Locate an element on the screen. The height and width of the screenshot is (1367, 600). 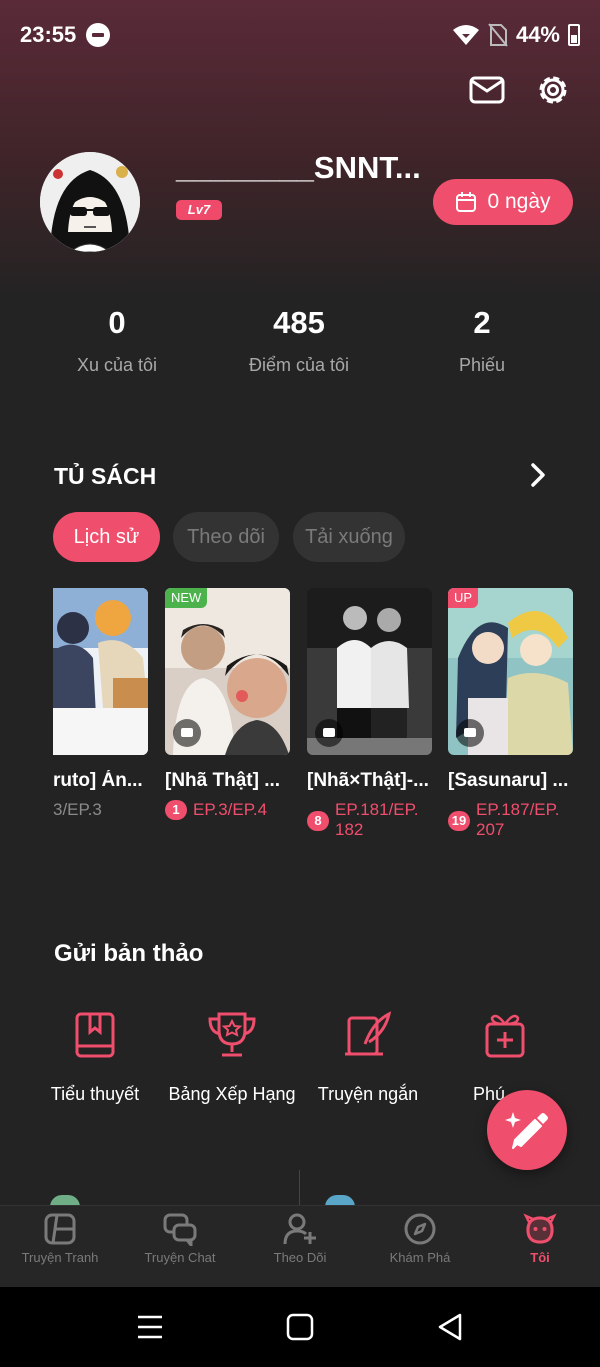
stat-value: 0 is located at coordinates (117, 322).